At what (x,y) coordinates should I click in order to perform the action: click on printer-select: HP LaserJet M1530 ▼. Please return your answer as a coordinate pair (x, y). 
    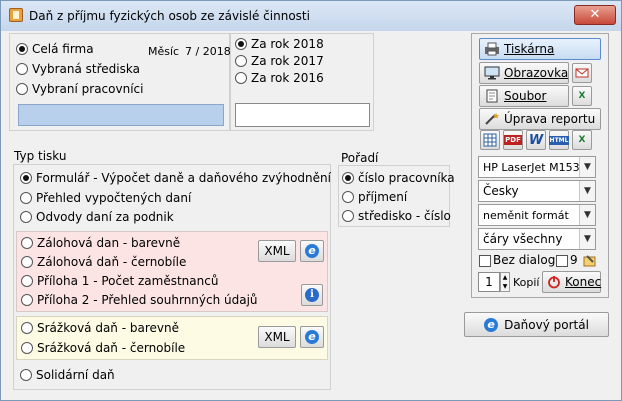
    Looking at the image, I should click on (537, 167).